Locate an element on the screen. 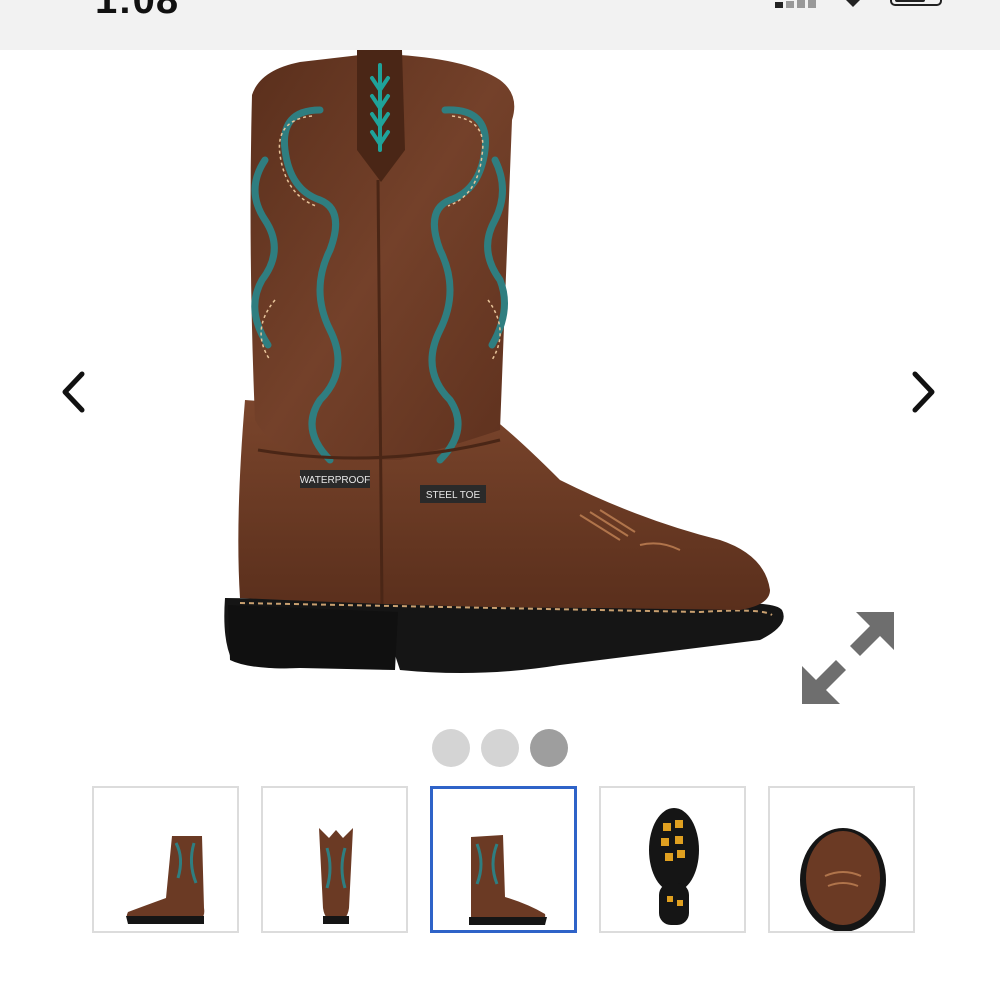  battery-icon is located at coordinates (916, 3).